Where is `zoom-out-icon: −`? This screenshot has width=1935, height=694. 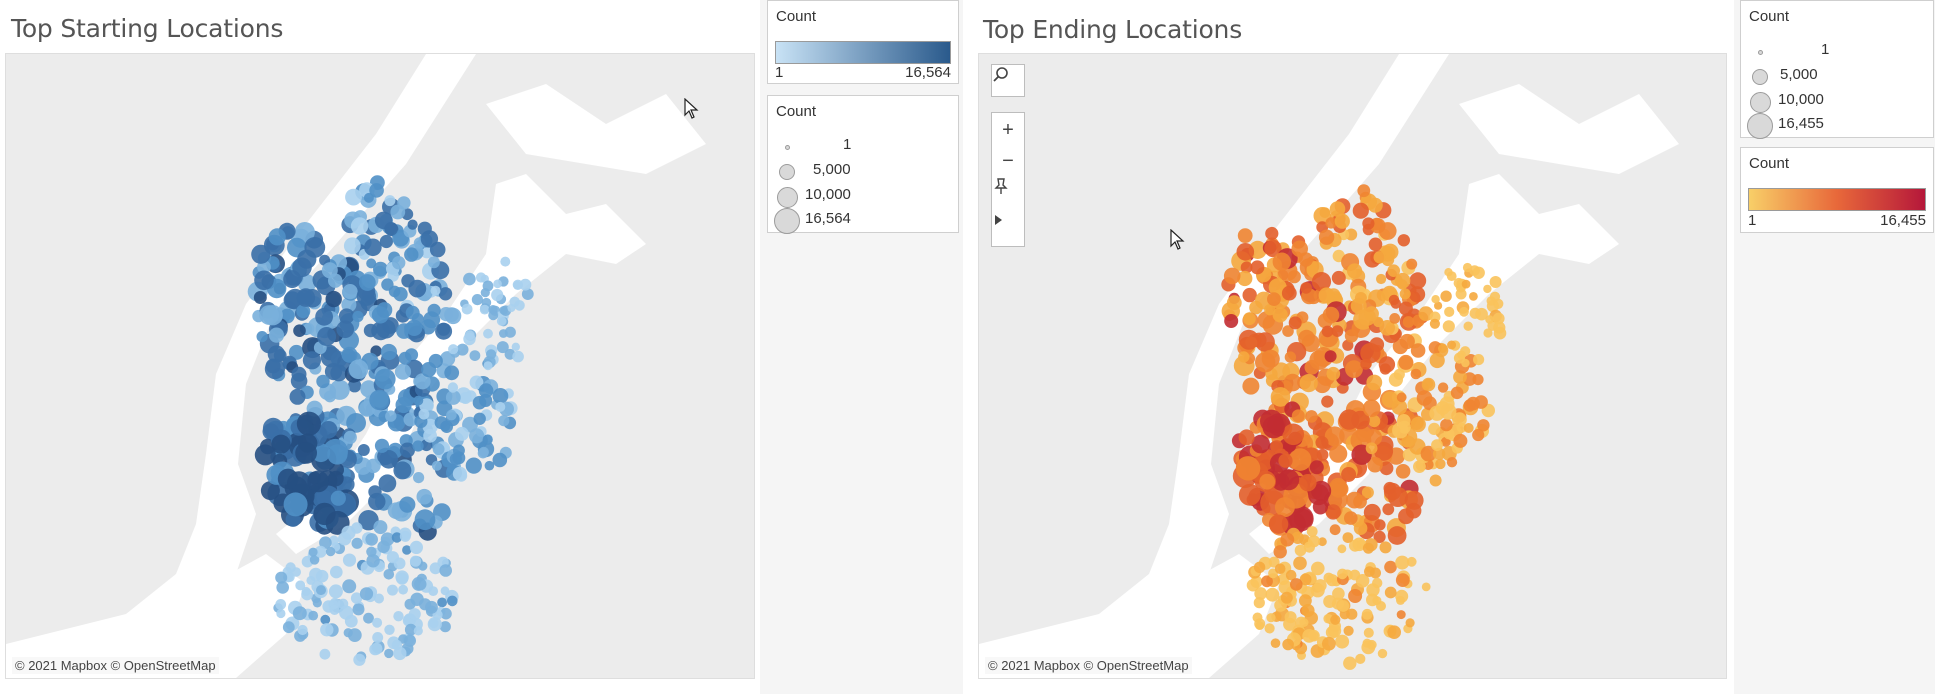
zoom-out-icon: − is located at coordinates (1008, 161).